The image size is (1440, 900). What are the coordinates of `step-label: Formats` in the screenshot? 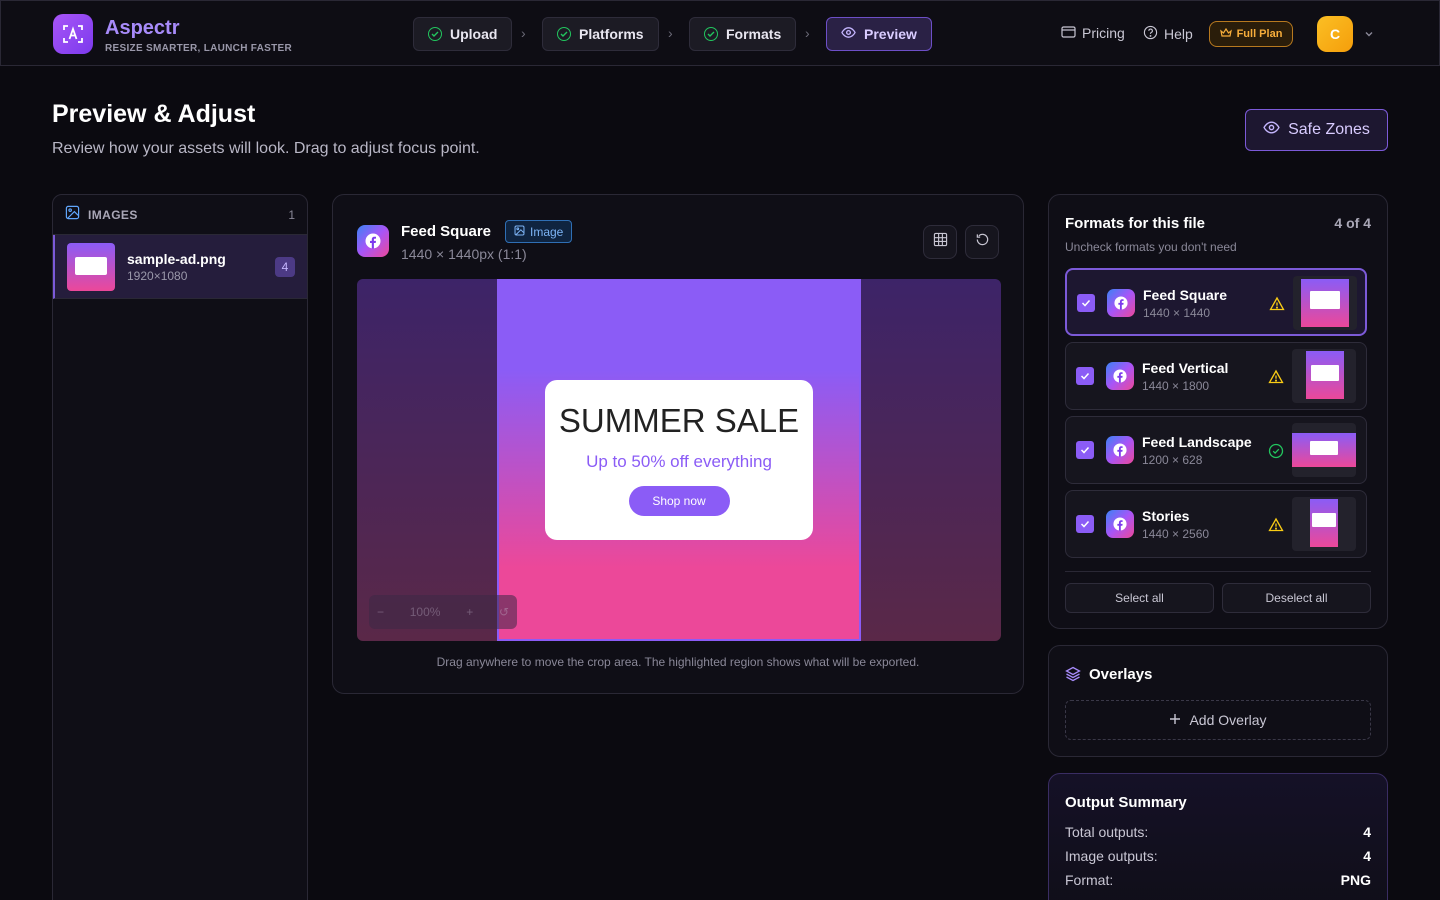 It's located at (754, 34).